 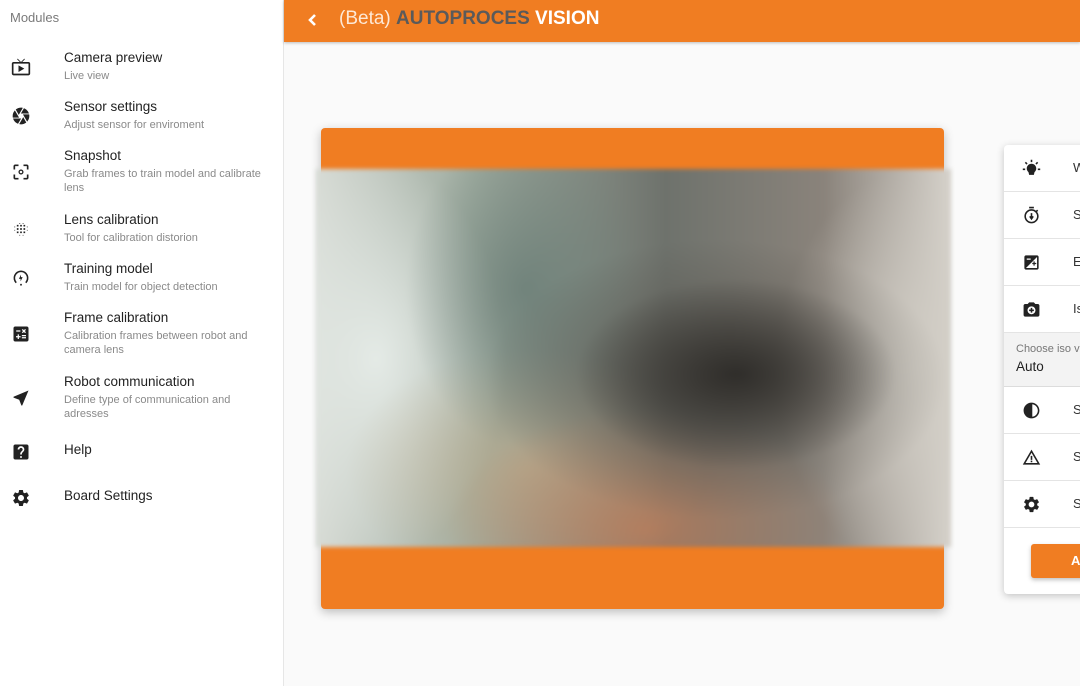 I want to click on model-training-icon, so click(x=21, y=278).